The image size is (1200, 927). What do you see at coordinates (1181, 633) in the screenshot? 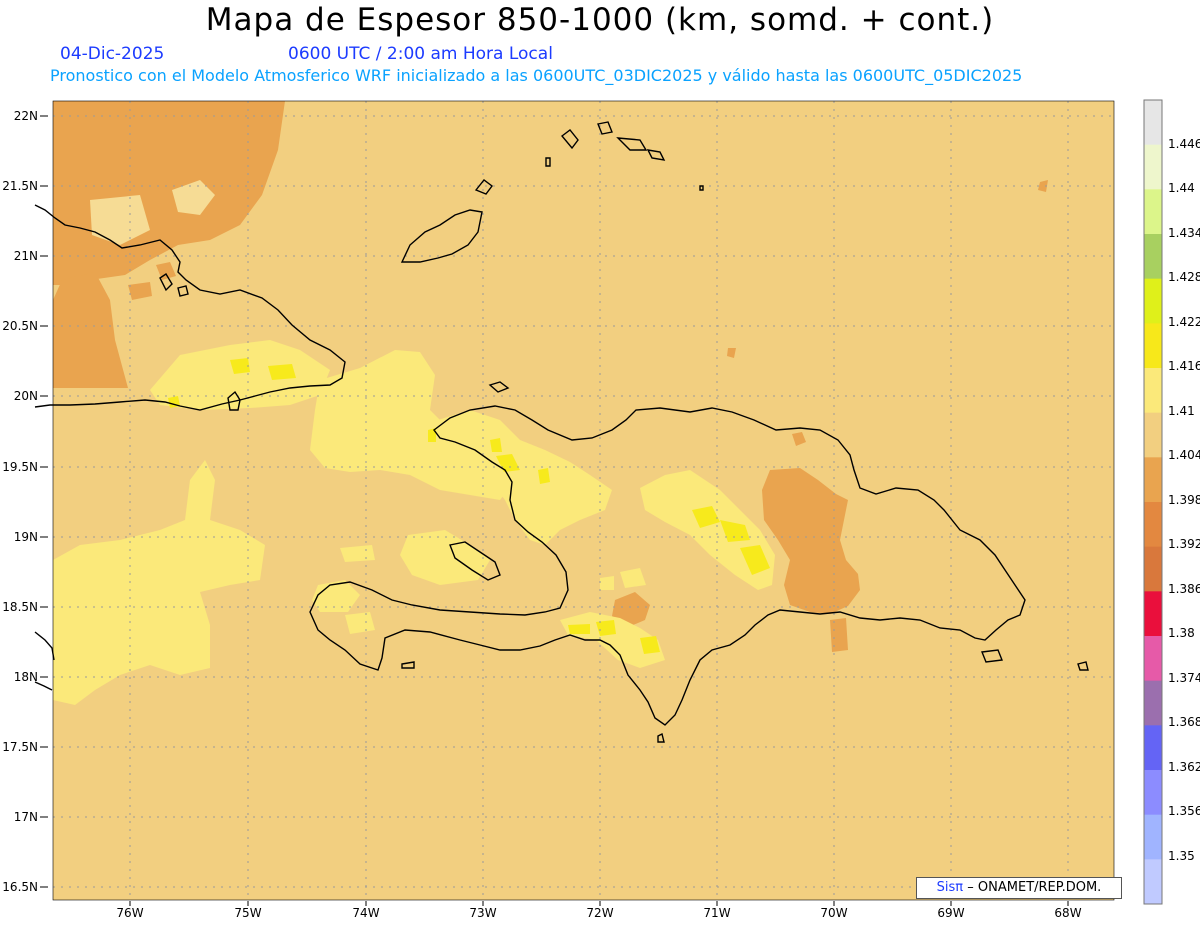
I see `colorbar-label: 1.38` at bounding box center [1181, 633].